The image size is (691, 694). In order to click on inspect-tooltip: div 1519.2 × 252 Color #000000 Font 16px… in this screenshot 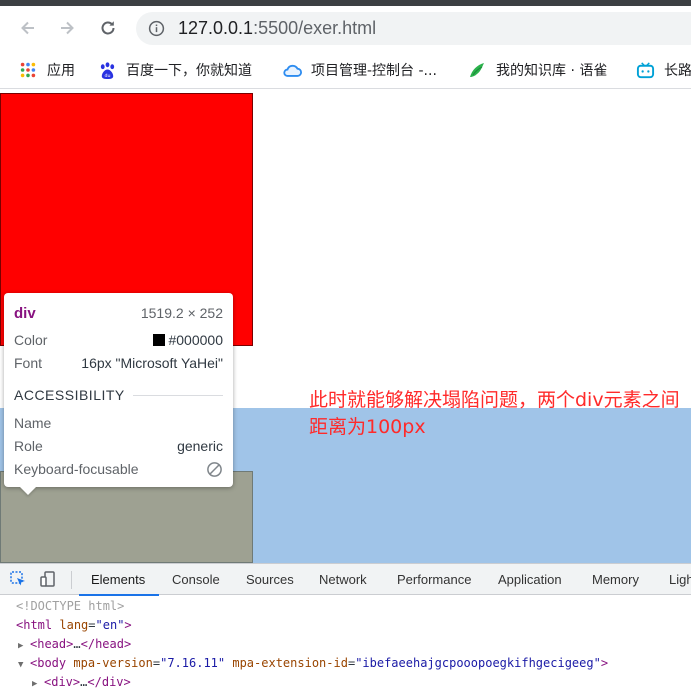, I will do `click(118, 390)`.